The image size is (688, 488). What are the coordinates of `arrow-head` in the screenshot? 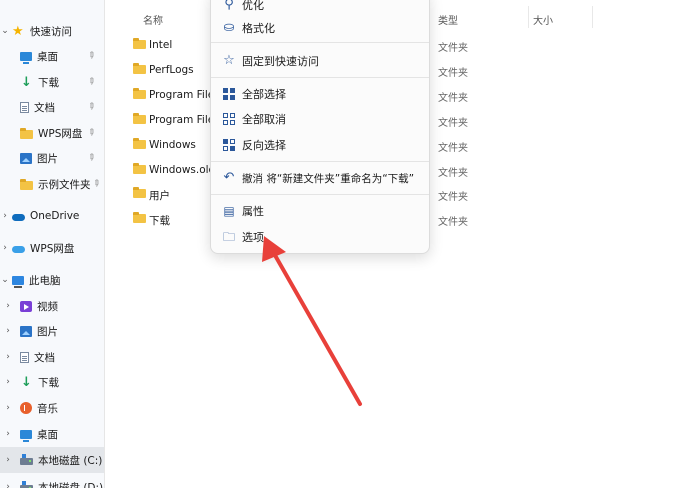 It's located at (274, 249).